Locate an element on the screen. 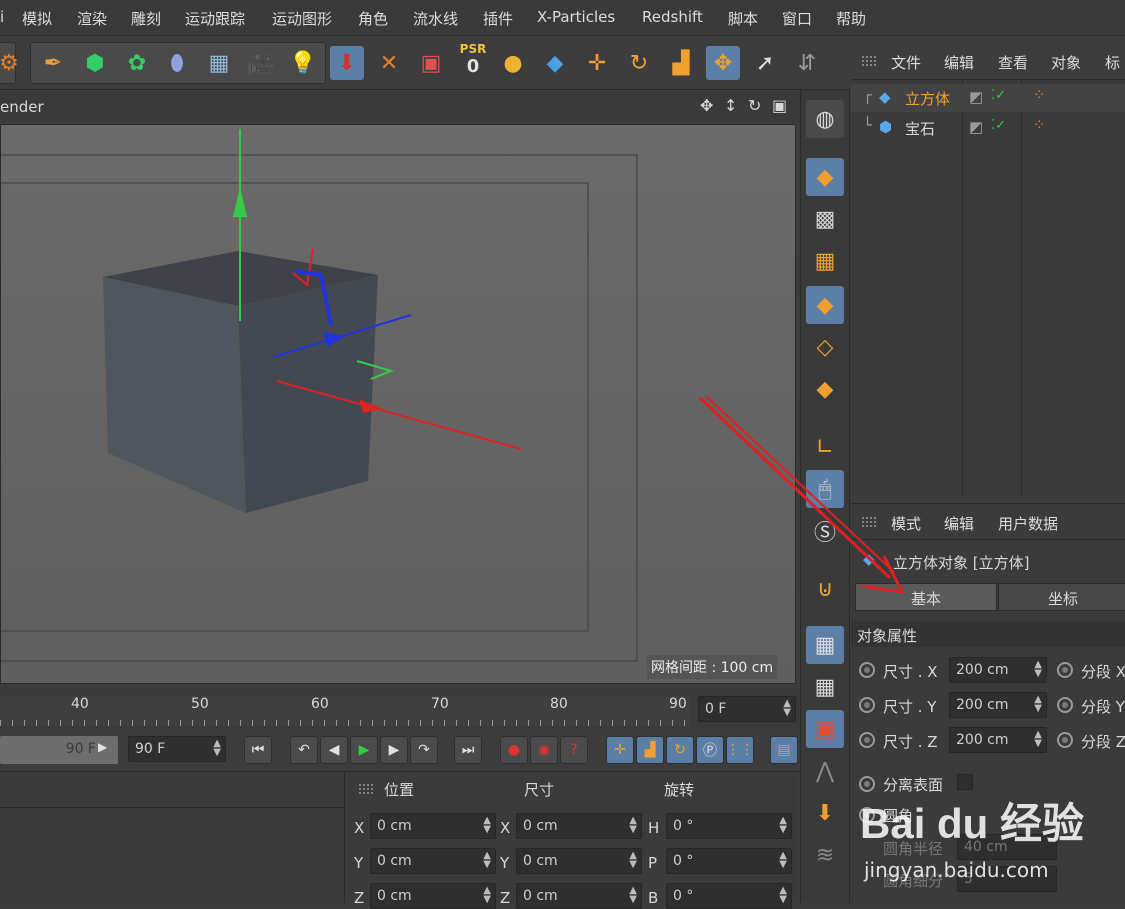  menu-character: 角色 is located at coordinates (373, 18).